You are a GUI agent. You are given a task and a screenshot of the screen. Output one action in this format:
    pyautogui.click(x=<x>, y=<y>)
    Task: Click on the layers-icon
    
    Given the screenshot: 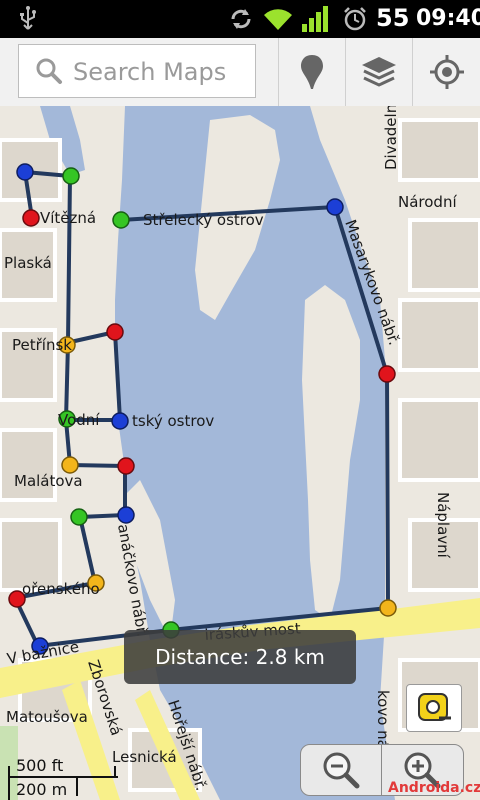 What is the action you would take?
    pyautogui.click(x=379, y=72)
    